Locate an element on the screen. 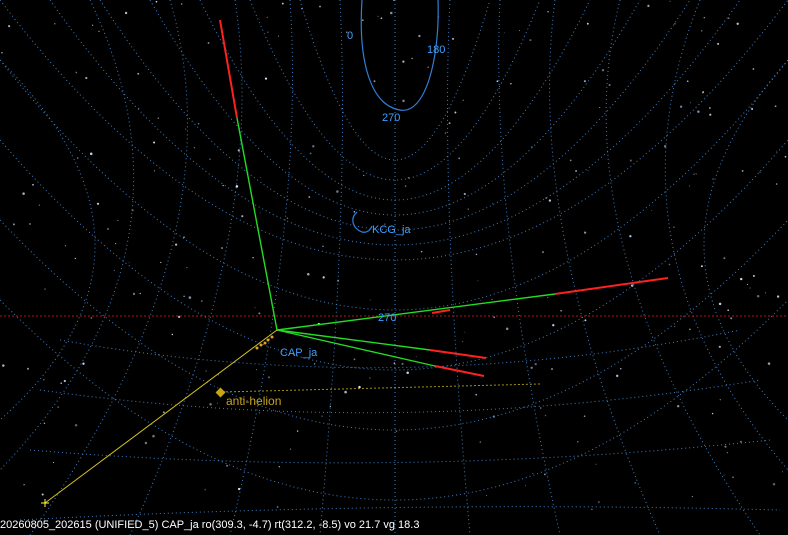  anti-helion-line is located at coordinates (161, 416).